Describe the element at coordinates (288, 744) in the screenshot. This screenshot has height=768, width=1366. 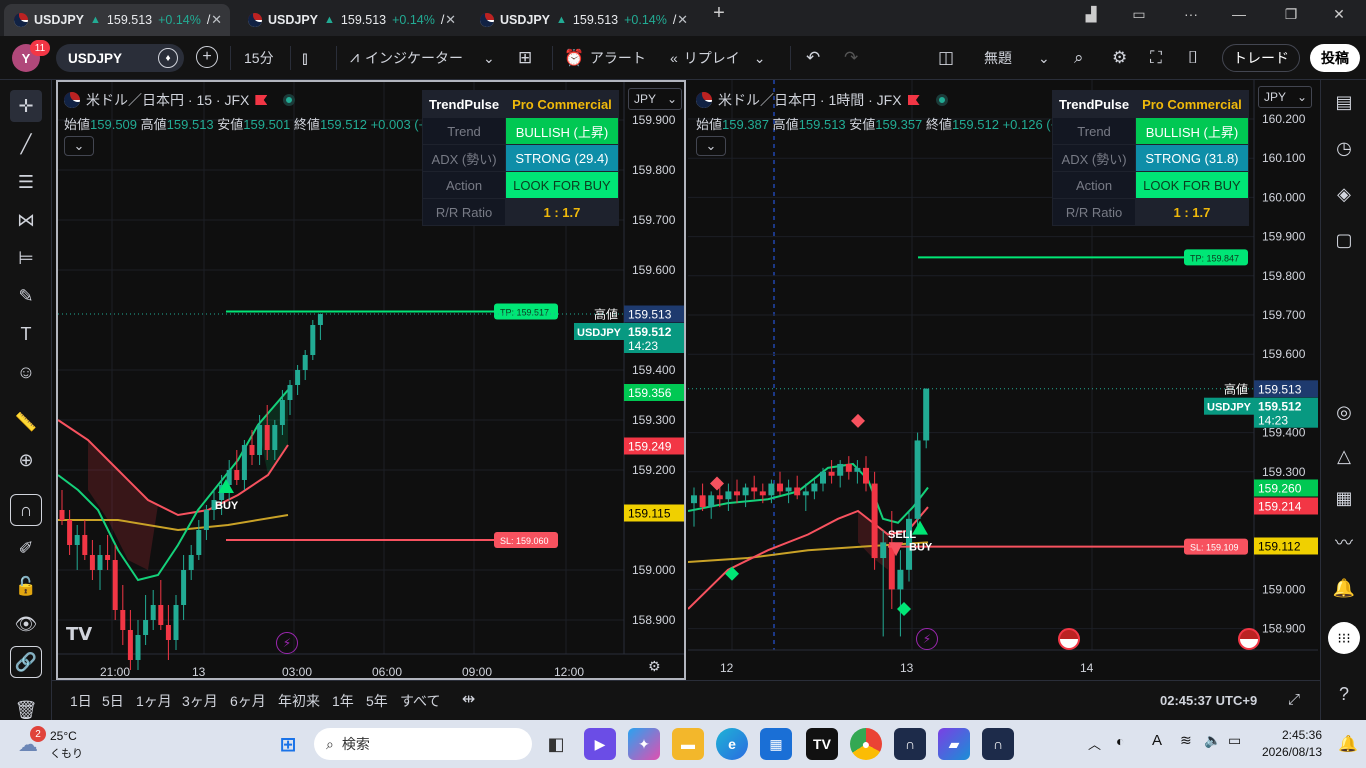
I see `windows-start-icon: ⊞` at that location.